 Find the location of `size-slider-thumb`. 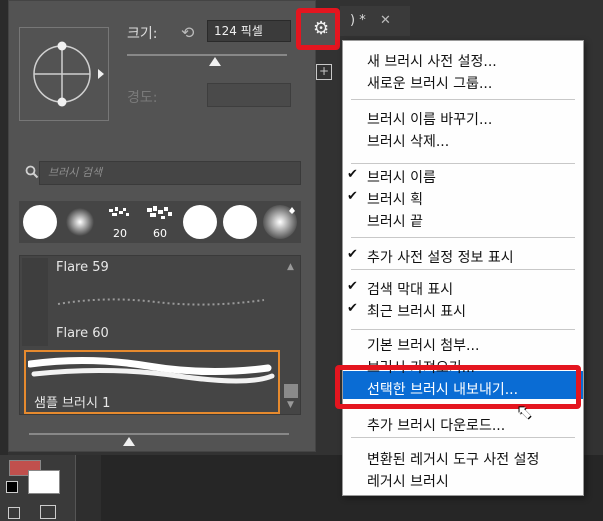

size-slider-thumb is located at coordinates (215, 61).